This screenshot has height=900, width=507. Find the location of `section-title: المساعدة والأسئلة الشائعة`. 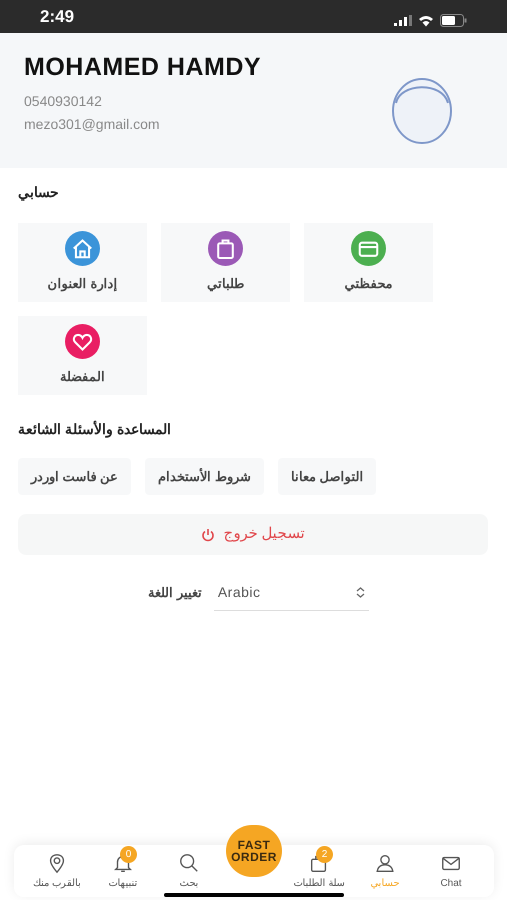

section-title: المساعدة والأسئلة الشائعة is located at coordinates (94, 430).